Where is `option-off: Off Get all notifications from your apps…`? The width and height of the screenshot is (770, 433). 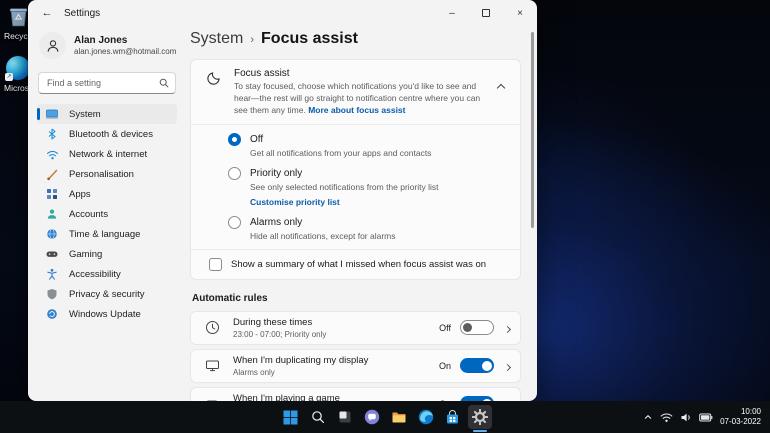
option-off: Off Get all notifications from your apps… is located at coordinates (367, 145).